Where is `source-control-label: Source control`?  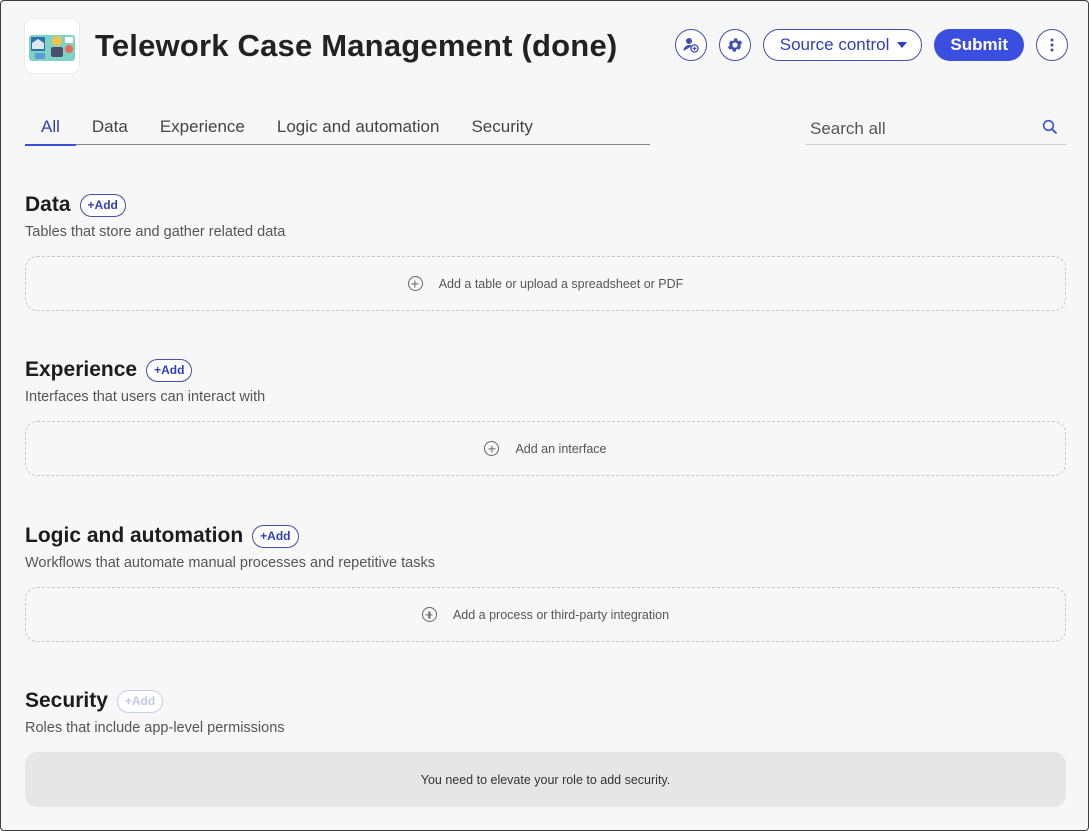
source-control-label: Source control is located at coordinates (834, 44).